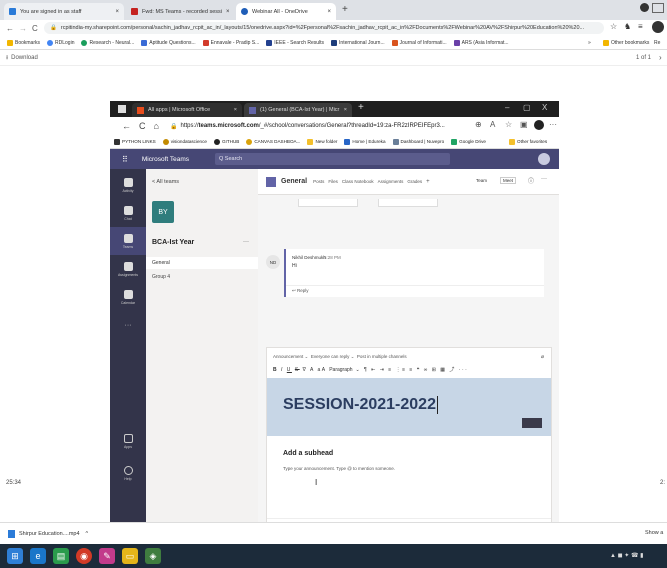 Image resolution: width=667 pixels, height=568 pixels. Describe the element at coordinates (524, 124) in the screenshot. I see `collections-icon: ▣` at that location.